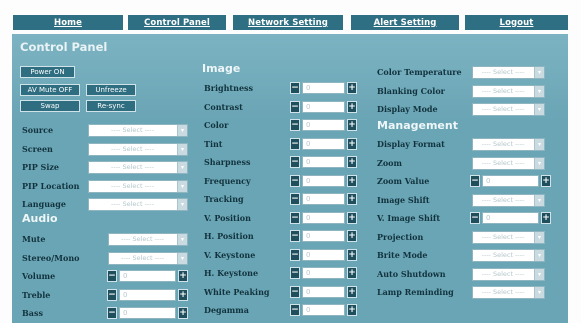 The height and width of the screenshot is (323, 581). I want to click on tracking-value-field: 0, so click(323, 199).